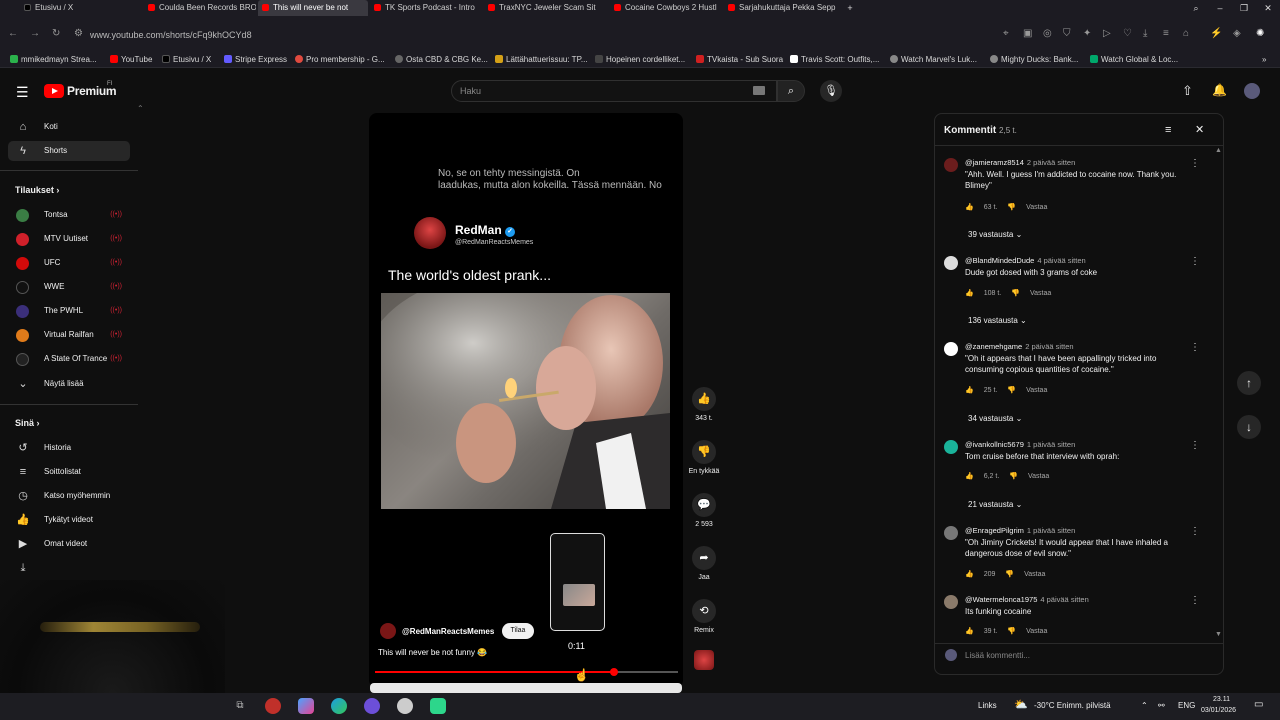  I want to click on channel-avatar, so click(388, 631).